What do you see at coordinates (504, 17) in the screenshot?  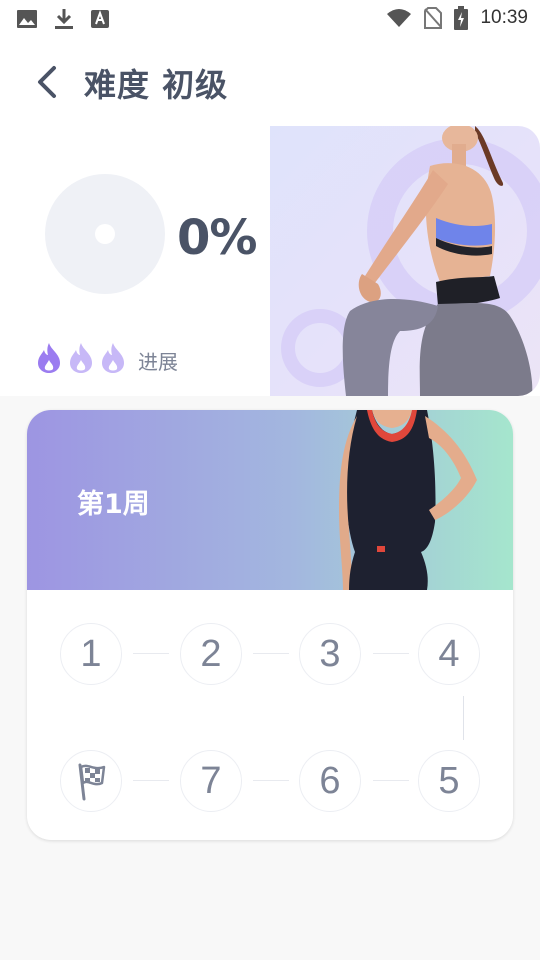 I see `status-time: 10:39` at bounding box center [504, 17].